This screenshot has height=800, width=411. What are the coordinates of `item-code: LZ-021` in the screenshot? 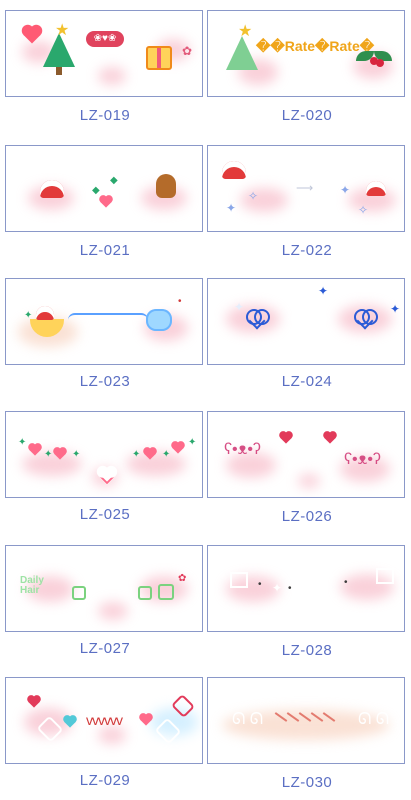 It's located at (105, 250).